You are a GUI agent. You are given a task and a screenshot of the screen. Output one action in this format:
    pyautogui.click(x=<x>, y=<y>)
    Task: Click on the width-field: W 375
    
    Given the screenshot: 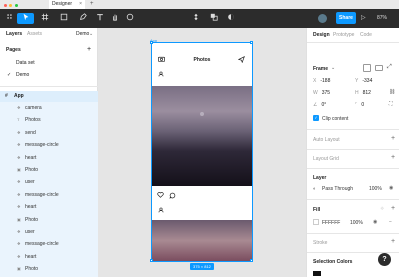 What is the action you would take?
    pyautogui.click(x=321, y=93)
    